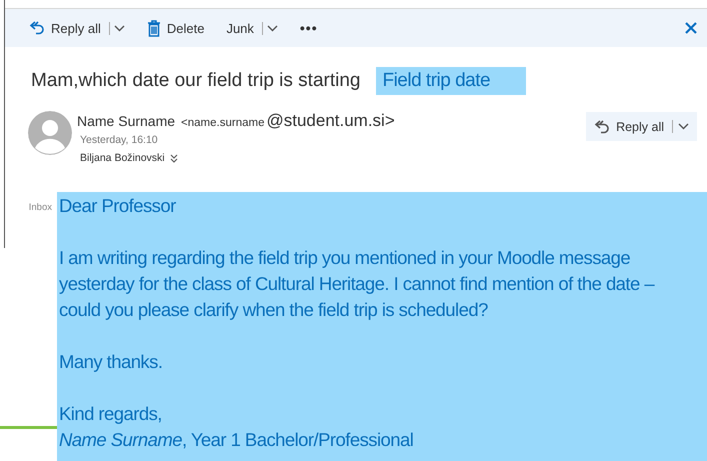 This screenshot has height=461, width=707. I want to click on body-line: Dear Professor, so click(118, 206).